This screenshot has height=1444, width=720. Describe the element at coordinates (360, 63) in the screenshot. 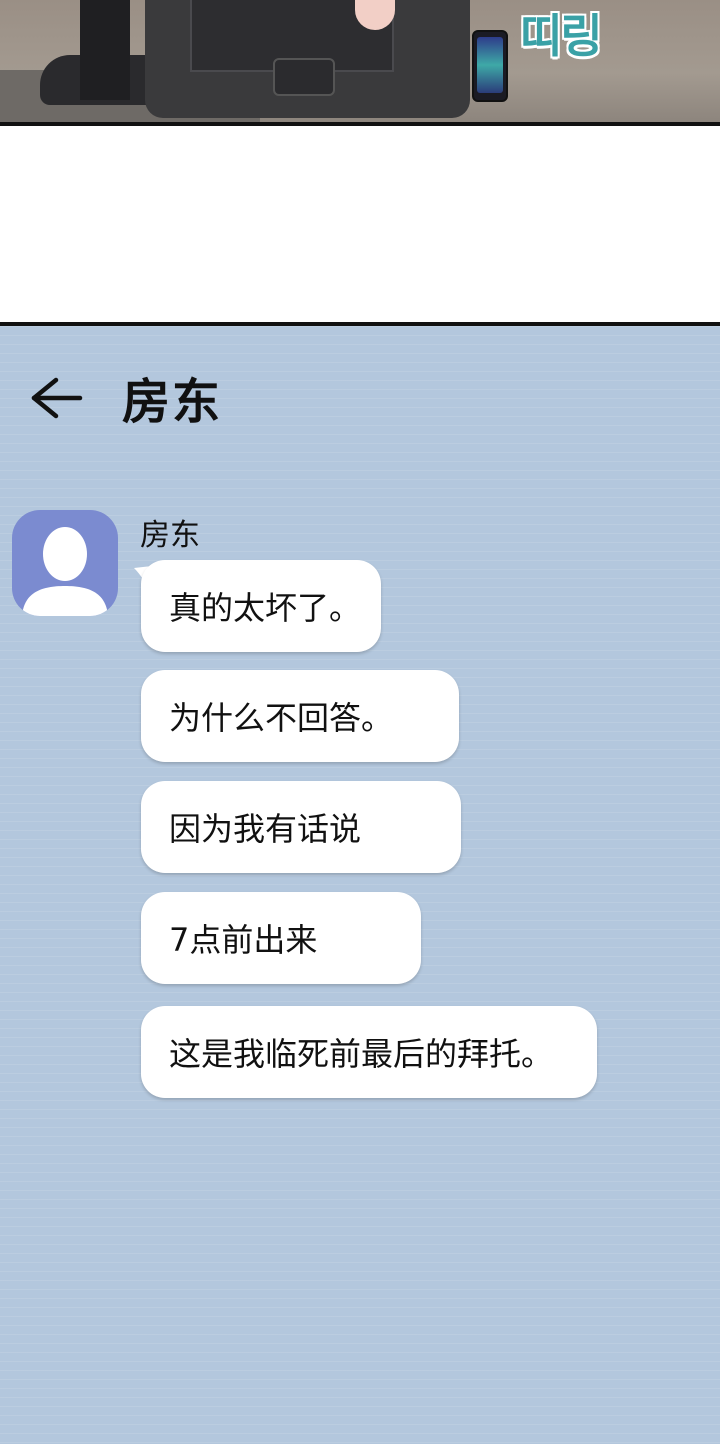

I see `comic-panel-desk: 띠링` at that location.